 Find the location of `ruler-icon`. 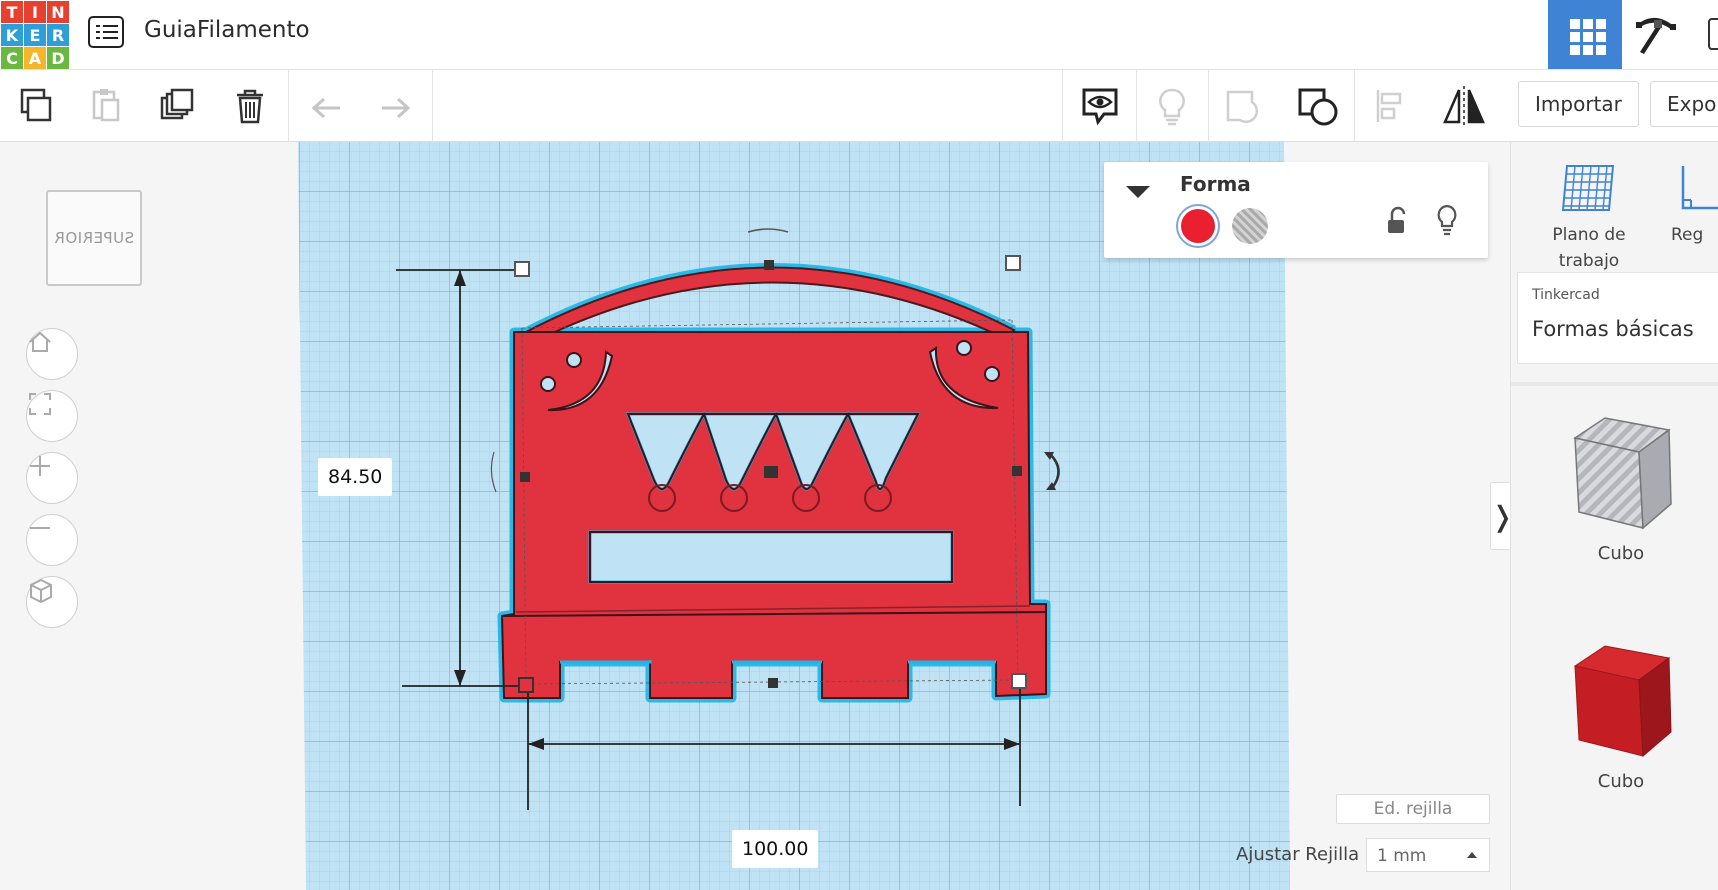

ruler-icon is located at coordinates (1694, 191).